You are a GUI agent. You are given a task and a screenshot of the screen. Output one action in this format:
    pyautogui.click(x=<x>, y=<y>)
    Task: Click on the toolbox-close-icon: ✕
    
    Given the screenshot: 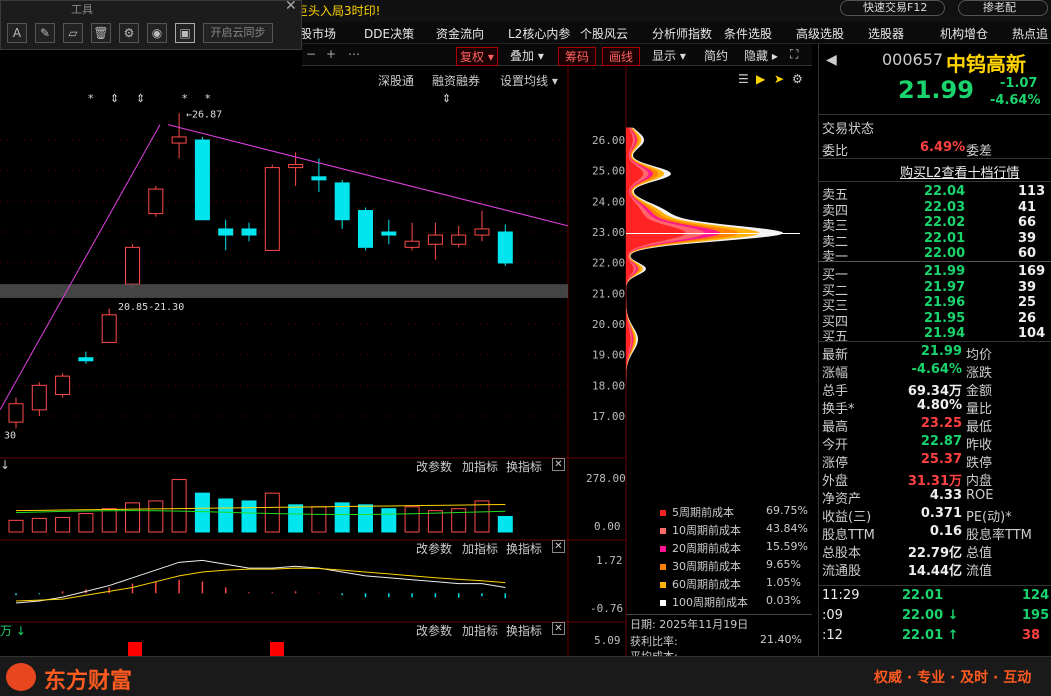 What is the action you would take?
    pyautogui.click(x=291, y=7)
    